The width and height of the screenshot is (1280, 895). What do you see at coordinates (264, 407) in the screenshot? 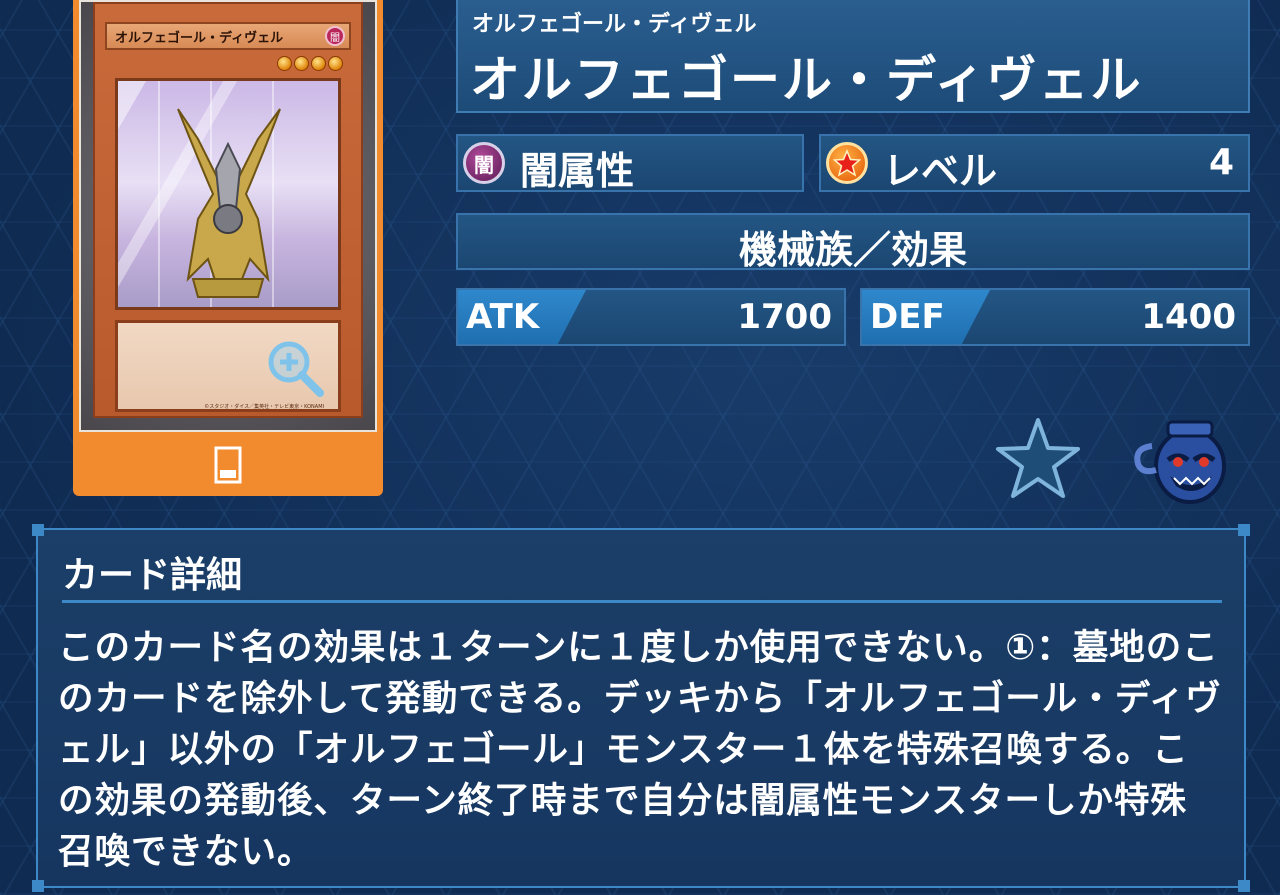
I see `card-copyright: ©スタジオ・ダイス／集英社・テレビ東京・KONAMI` at bounding box center [264, 407].